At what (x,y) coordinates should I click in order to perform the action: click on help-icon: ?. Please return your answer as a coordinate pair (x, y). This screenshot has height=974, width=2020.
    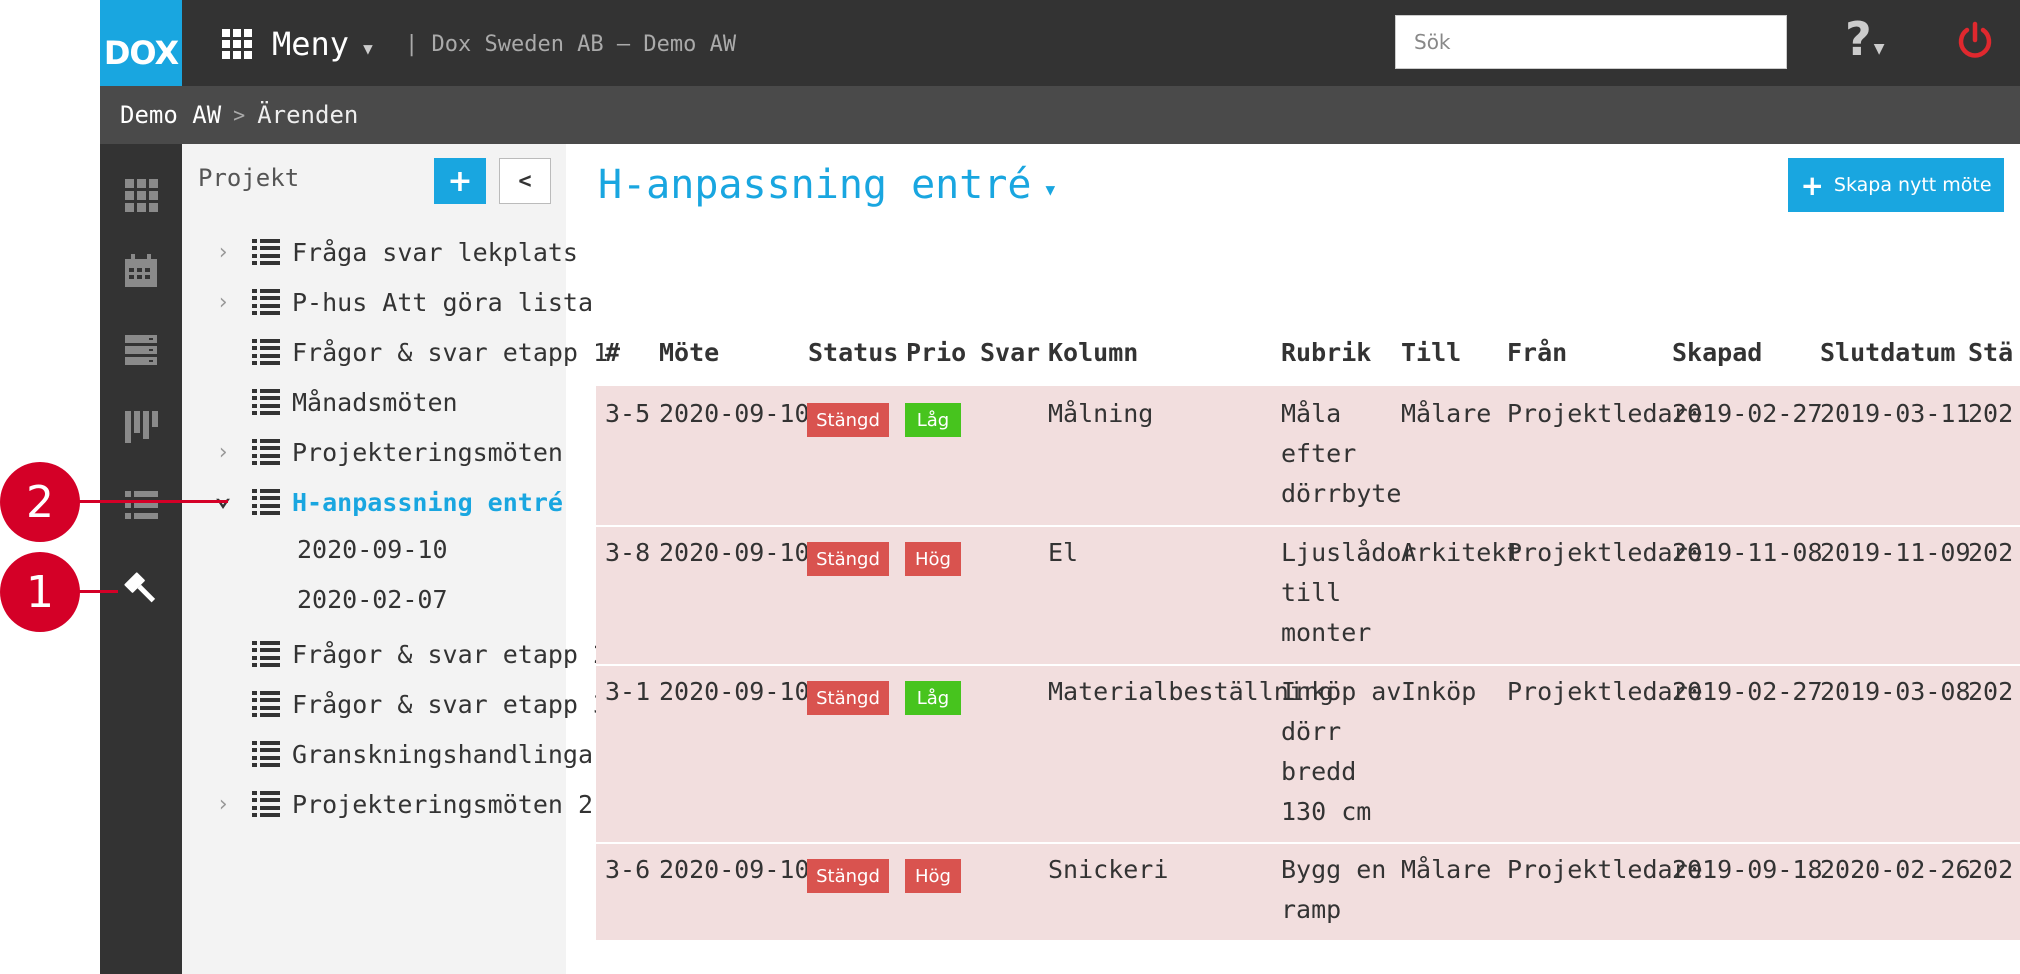
    Looking at the image, I should click on (1858, 39).